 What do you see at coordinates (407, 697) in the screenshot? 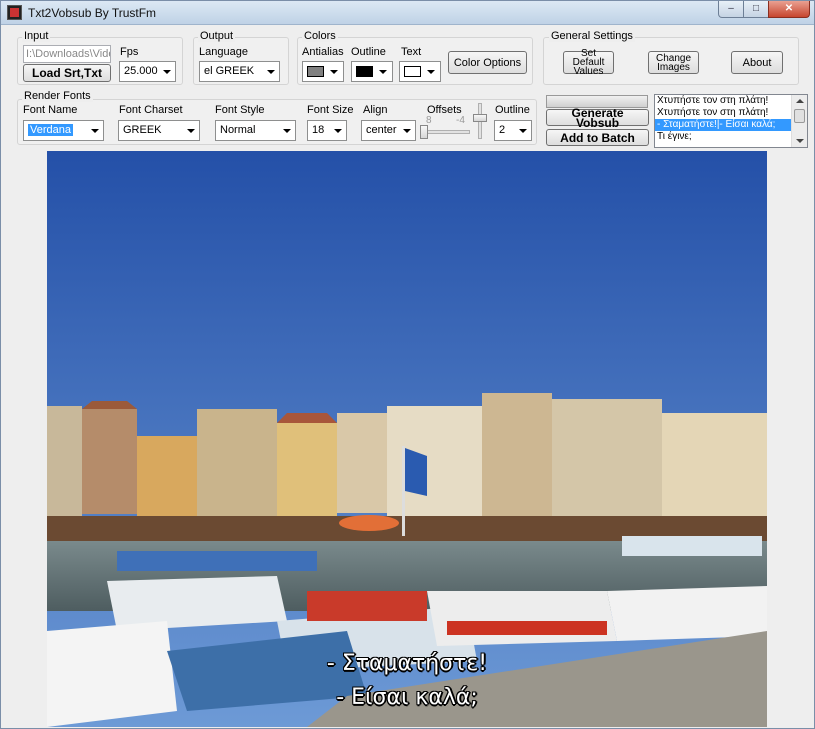
I see `preview-subtitle-line-2: - Είσαι καλά;` at bounding box center [407, 697].